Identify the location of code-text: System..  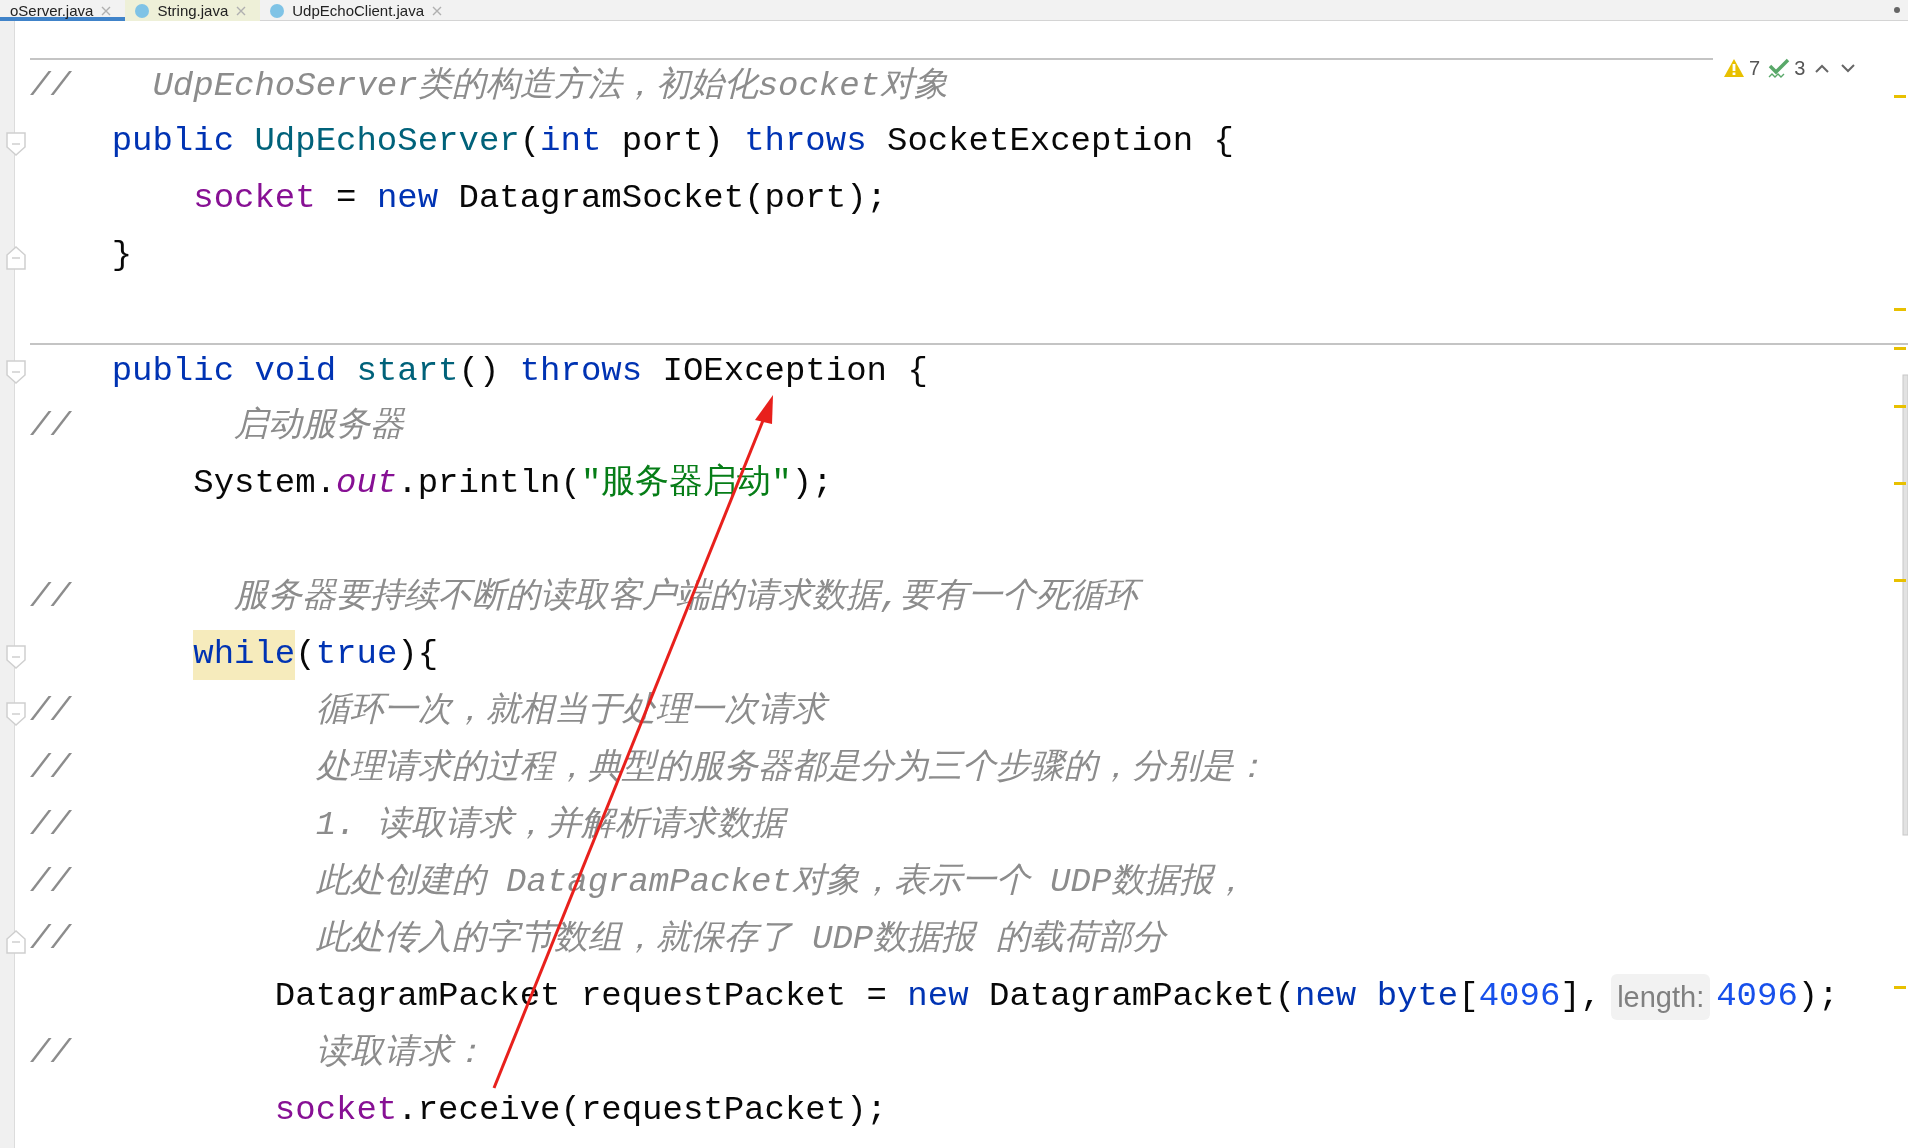
(265, 484).